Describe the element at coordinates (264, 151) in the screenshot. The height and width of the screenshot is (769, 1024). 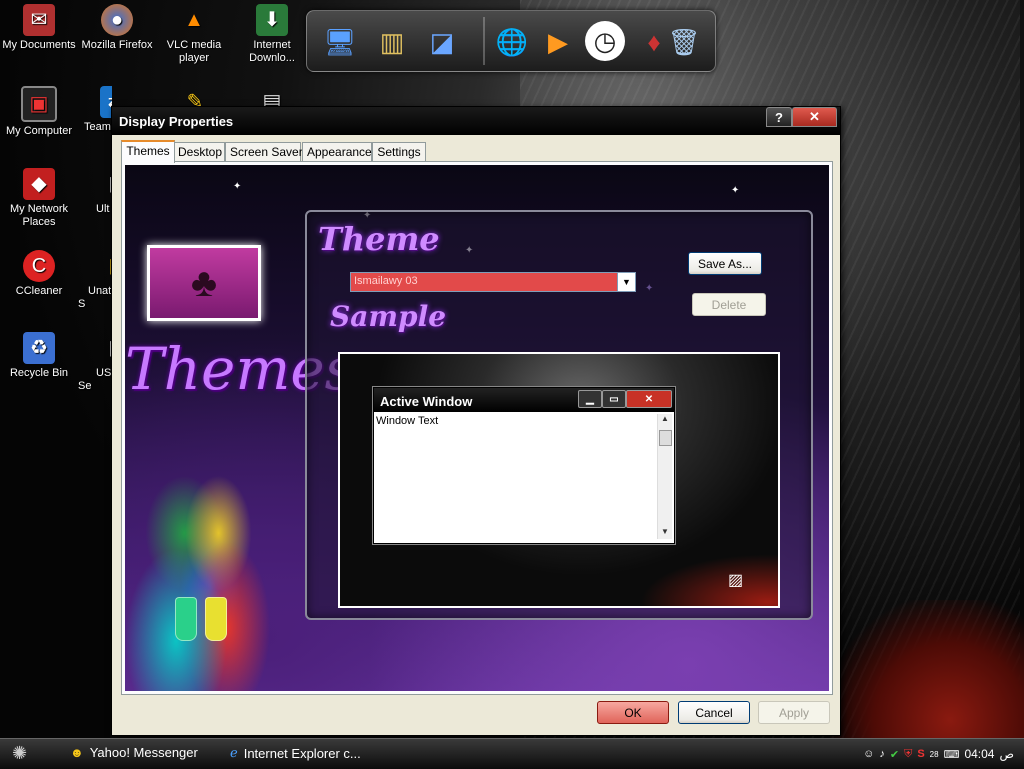
I see `tab-screen-saver: Screen Saver` at that location.